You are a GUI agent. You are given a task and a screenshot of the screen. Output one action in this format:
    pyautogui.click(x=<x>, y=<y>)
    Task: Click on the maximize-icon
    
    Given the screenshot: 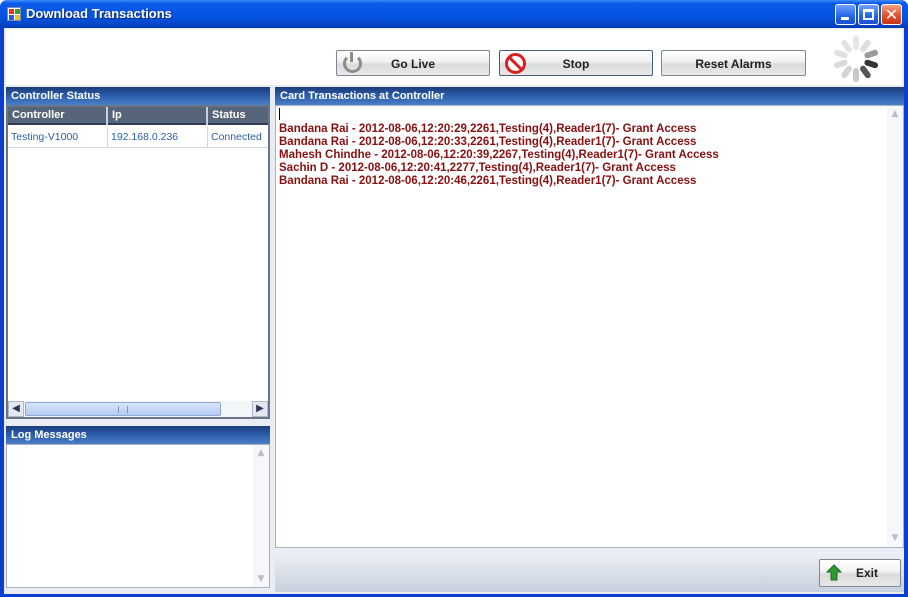 What is the action you would take?
    pyautogui.click(x=868, y=14)
    